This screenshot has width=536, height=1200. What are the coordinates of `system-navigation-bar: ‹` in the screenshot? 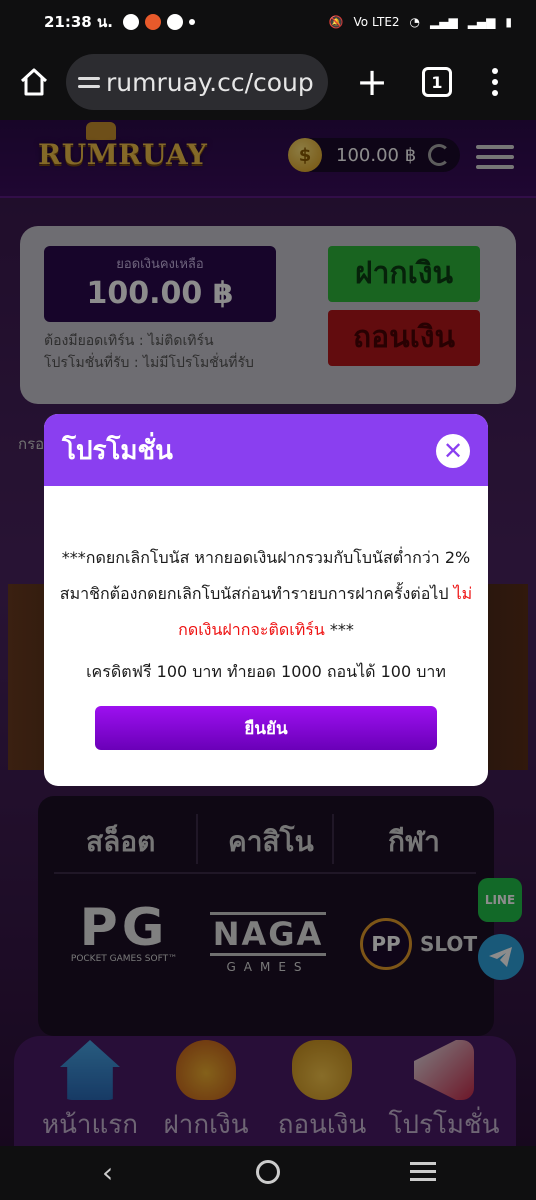 It's located at (268, 1173).